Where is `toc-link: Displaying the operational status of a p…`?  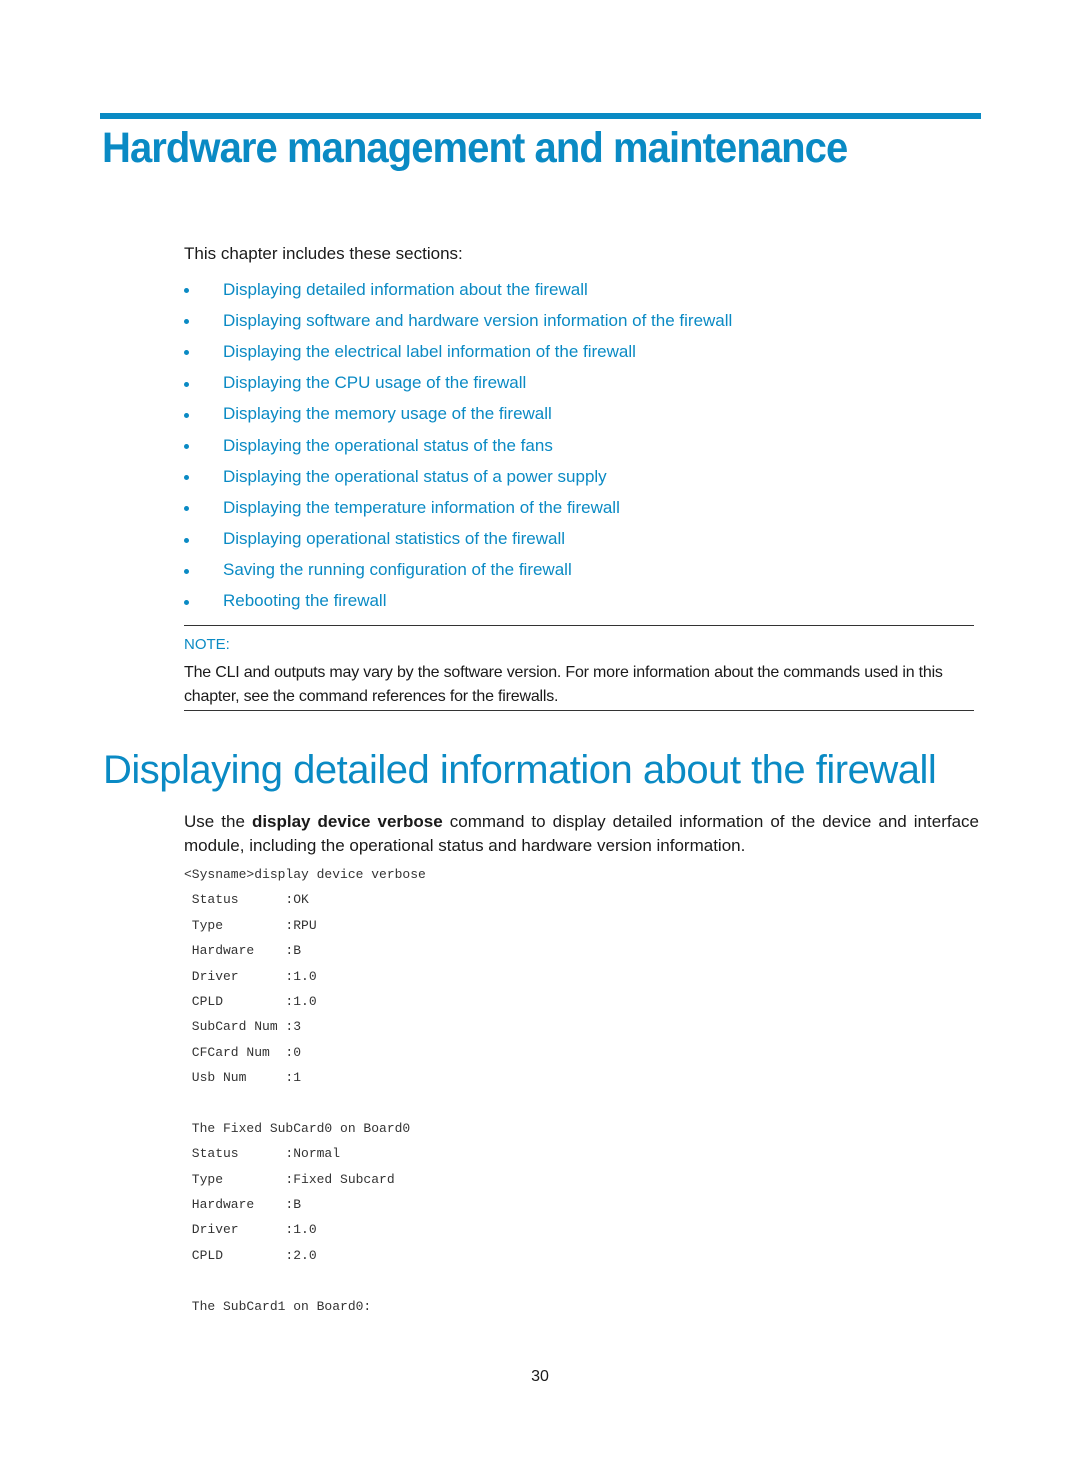
toc-link: Displaying the operational status of a p… is located at coordinates (415, 477).